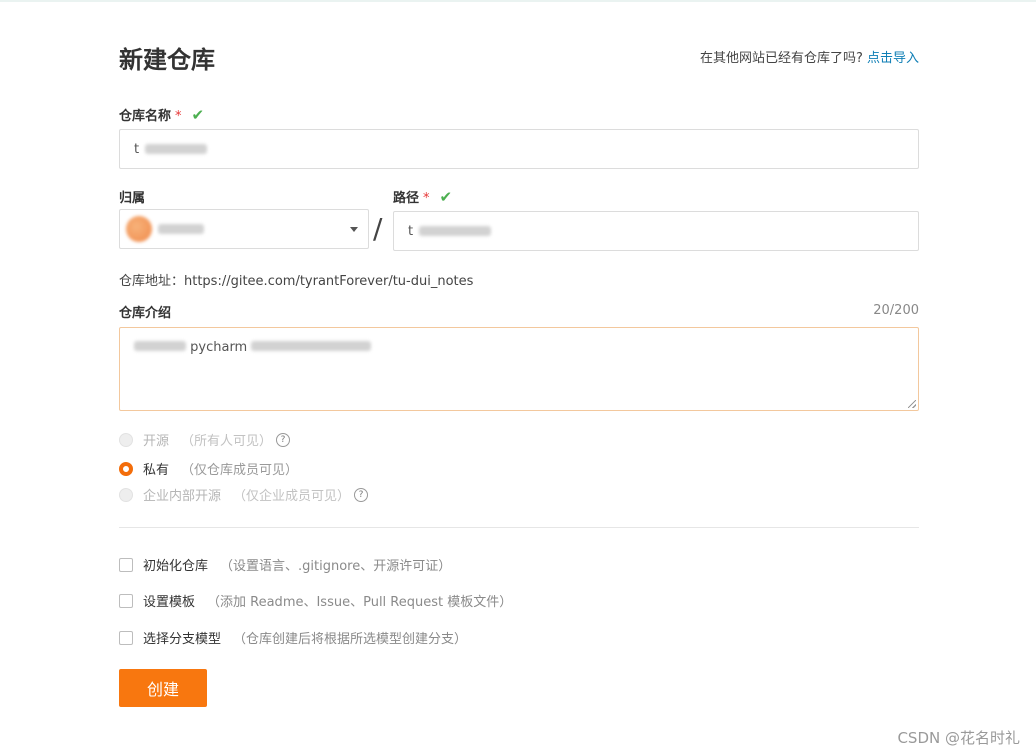 The image size is (1036, 756). I want to click on option-template: 设置模板 （添加 Readme、Issue、Pull Request 模板文件）, so click(315, 600).